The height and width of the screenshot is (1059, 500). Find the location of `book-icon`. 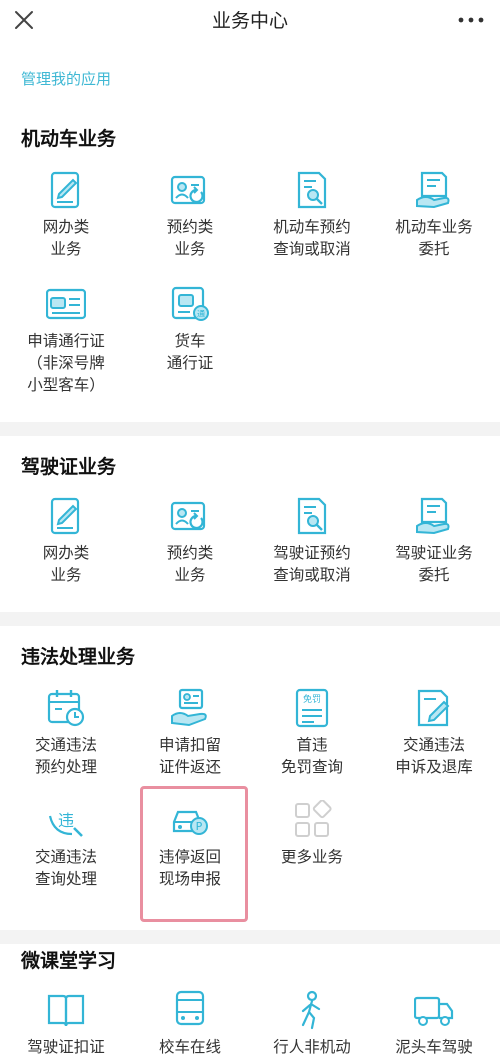

book-icon is located at coordinates (66, 1010).